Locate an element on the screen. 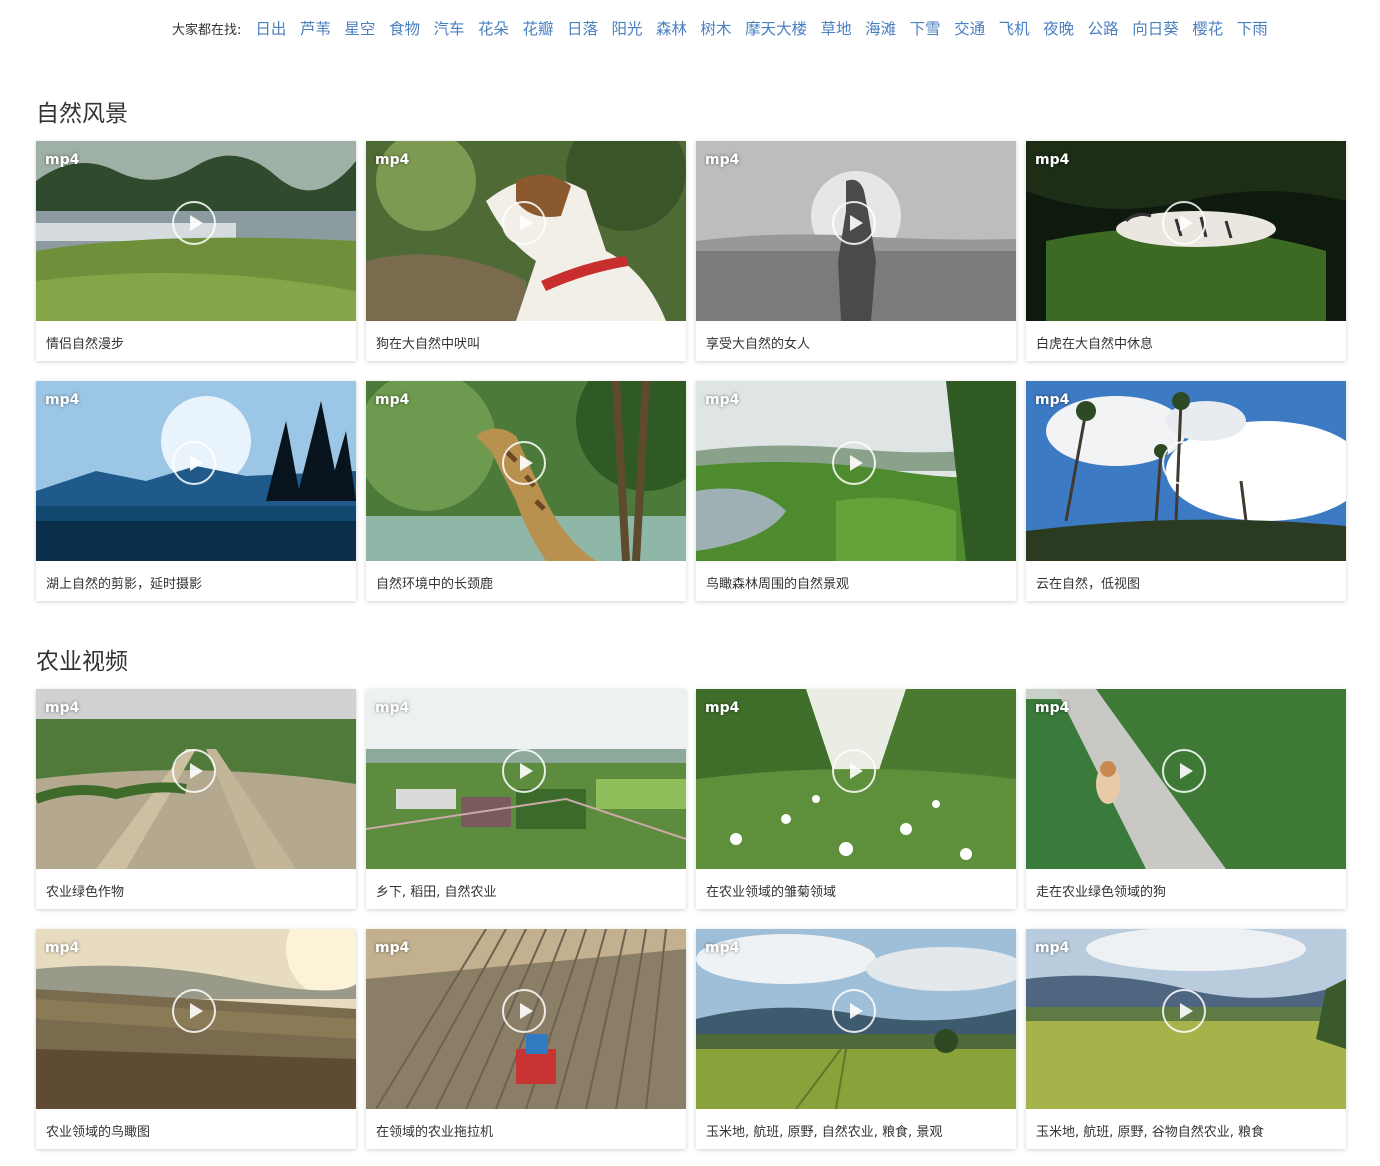  search-tag: 摩天大楼 is located at coordinates (776, 28).